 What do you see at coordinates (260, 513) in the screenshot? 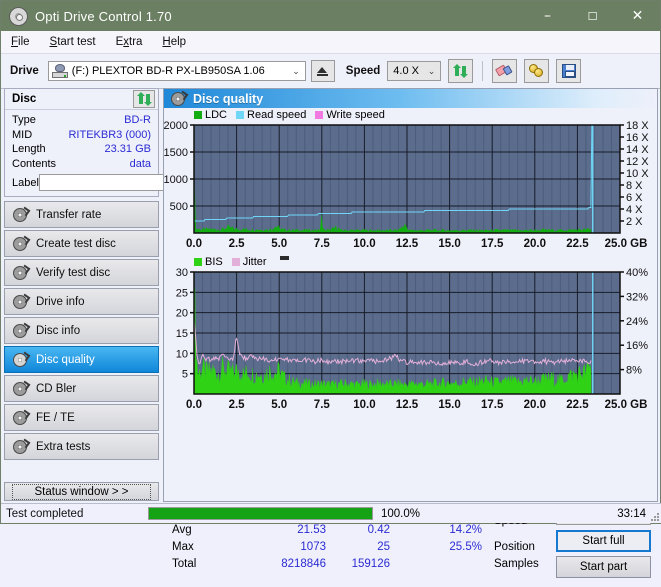
I see `progress-bar` at bounding box center [260, 513].